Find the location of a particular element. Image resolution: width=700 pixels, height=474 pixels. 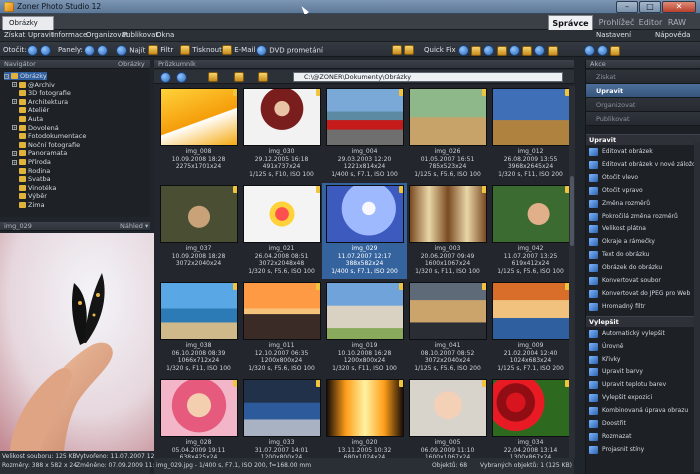

folder-v-b-r: Výběr is located at coordinates (25, 196).